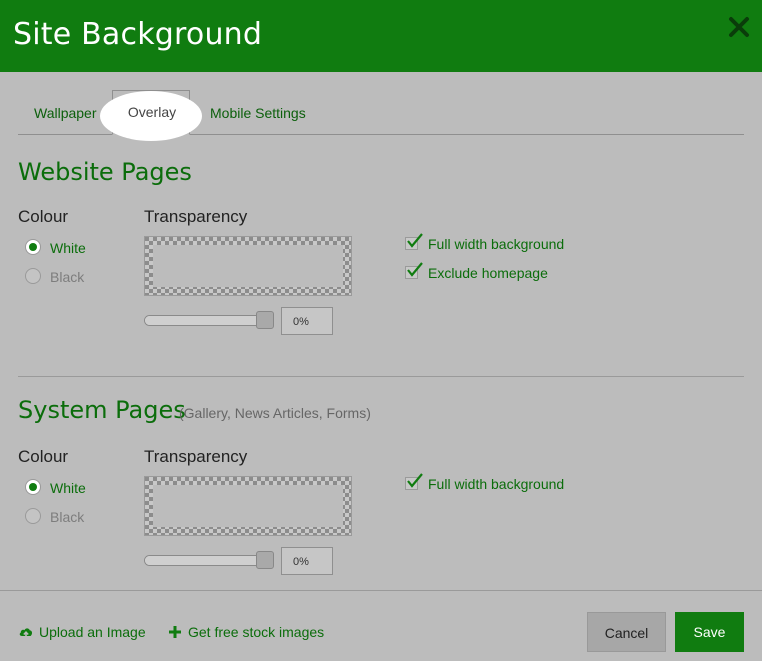  What do you see at coordinates (256, 632) in the screenshot?
I see `free-stock-images-label: Get free stock images` at bounding box center [256, 632].